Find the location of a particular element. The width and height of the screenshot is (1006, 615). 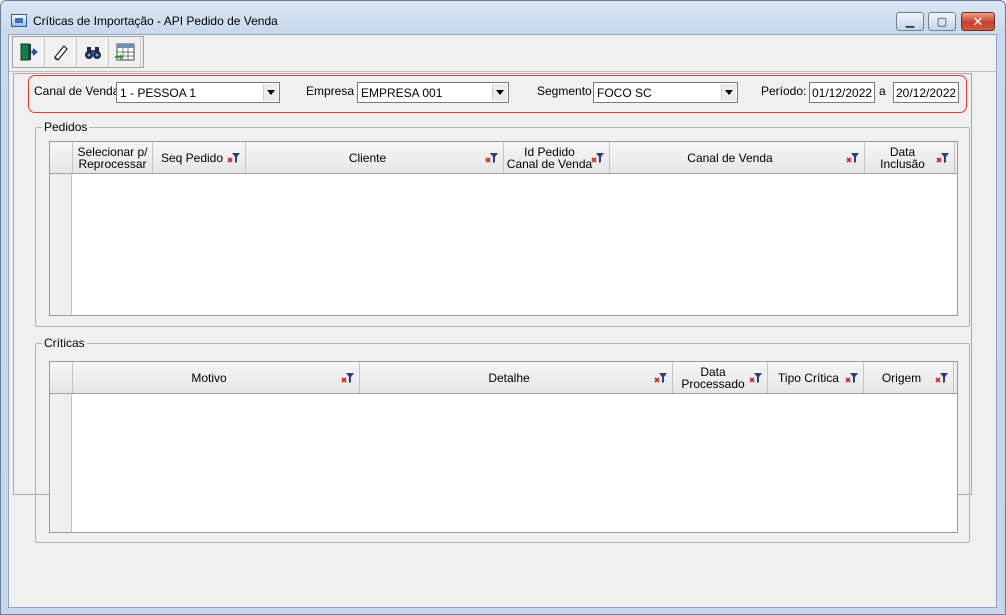

minimize-button: ▁ is located at coordinates (910, 21).